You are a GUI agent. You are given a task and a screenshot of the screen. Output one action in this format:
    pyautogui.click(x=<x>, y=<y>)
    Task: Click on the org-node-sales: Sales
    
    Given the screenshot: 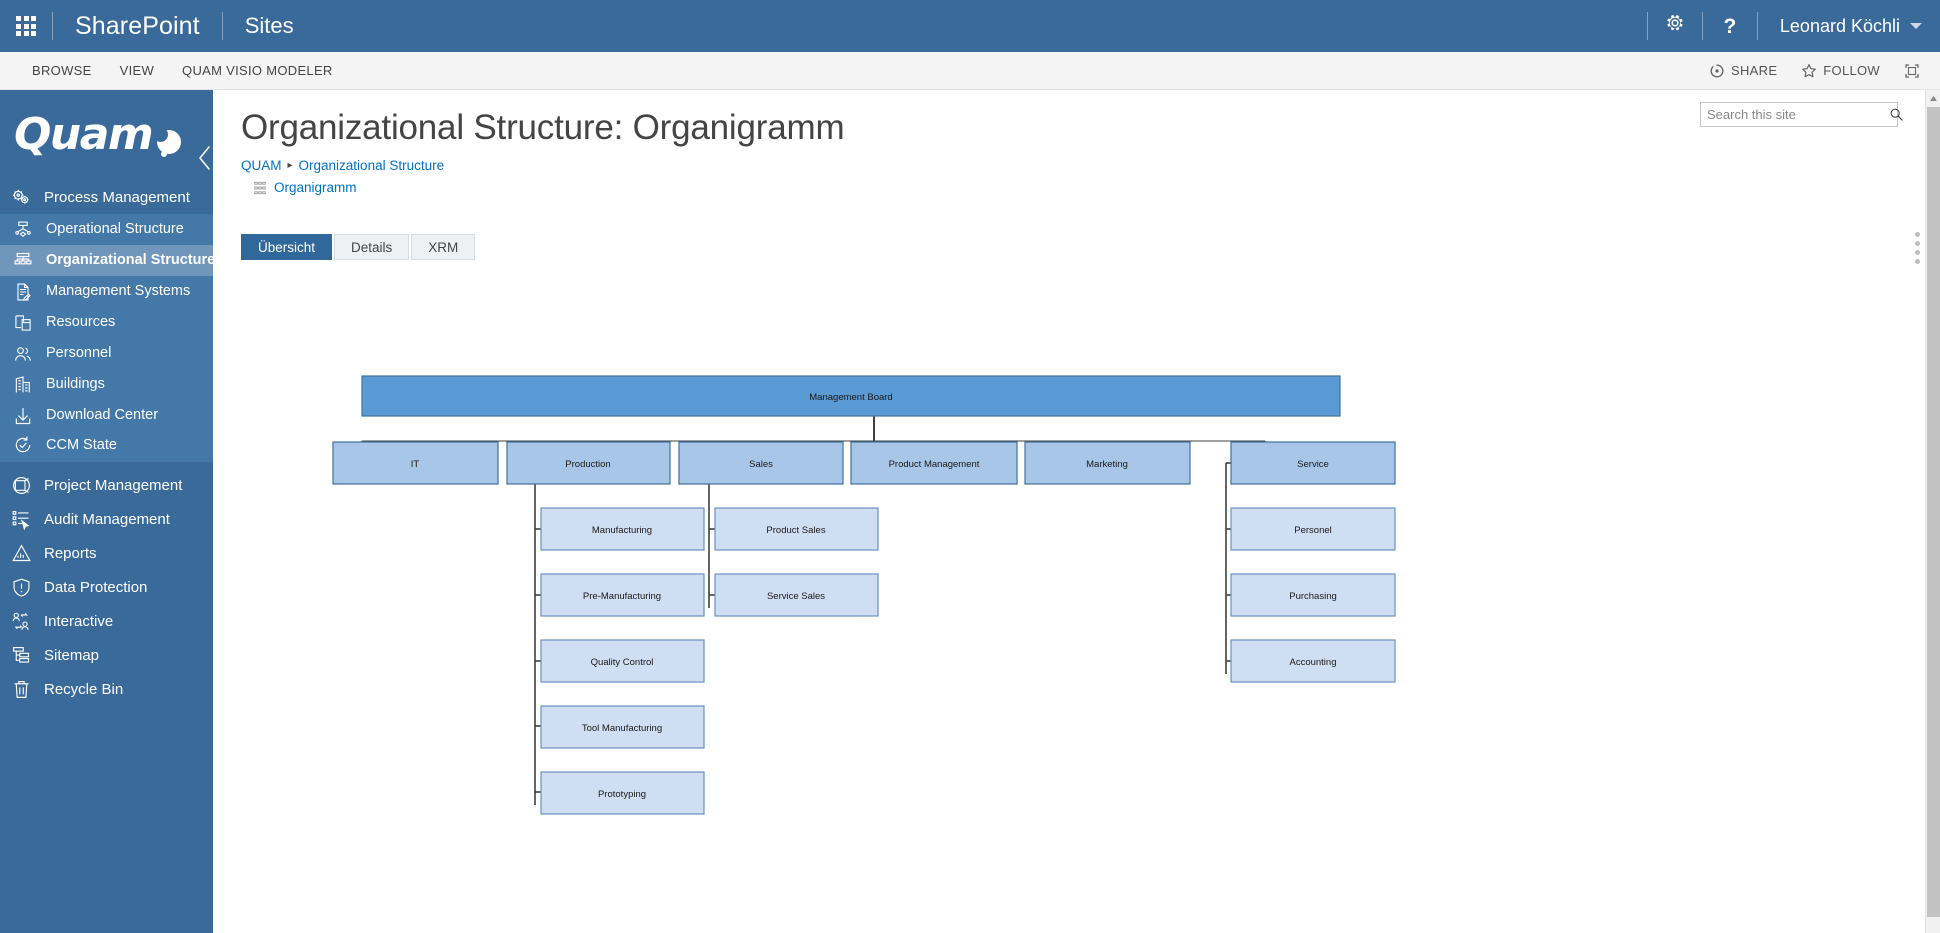 What is the action you would take?
    pyautogui.click(x=761, y=463)
    